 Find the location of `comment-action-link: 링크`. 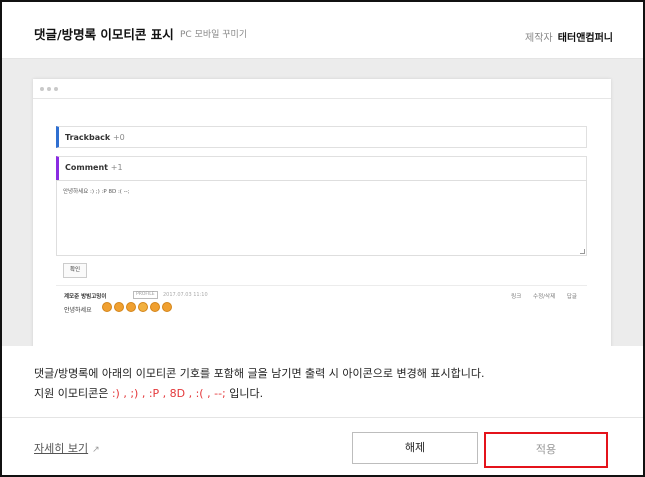

comment-action-link: 링크 is located at coordinates (516, 297).